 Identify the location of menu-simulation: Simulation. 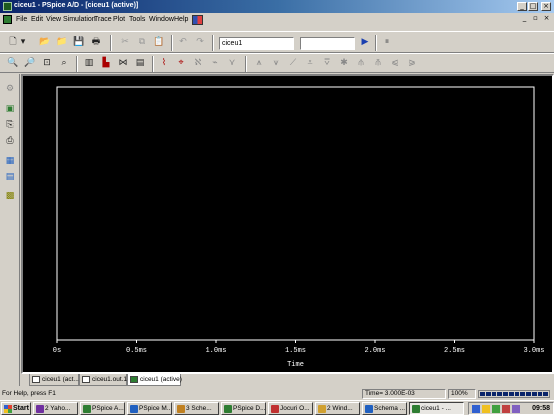
(79, 19).